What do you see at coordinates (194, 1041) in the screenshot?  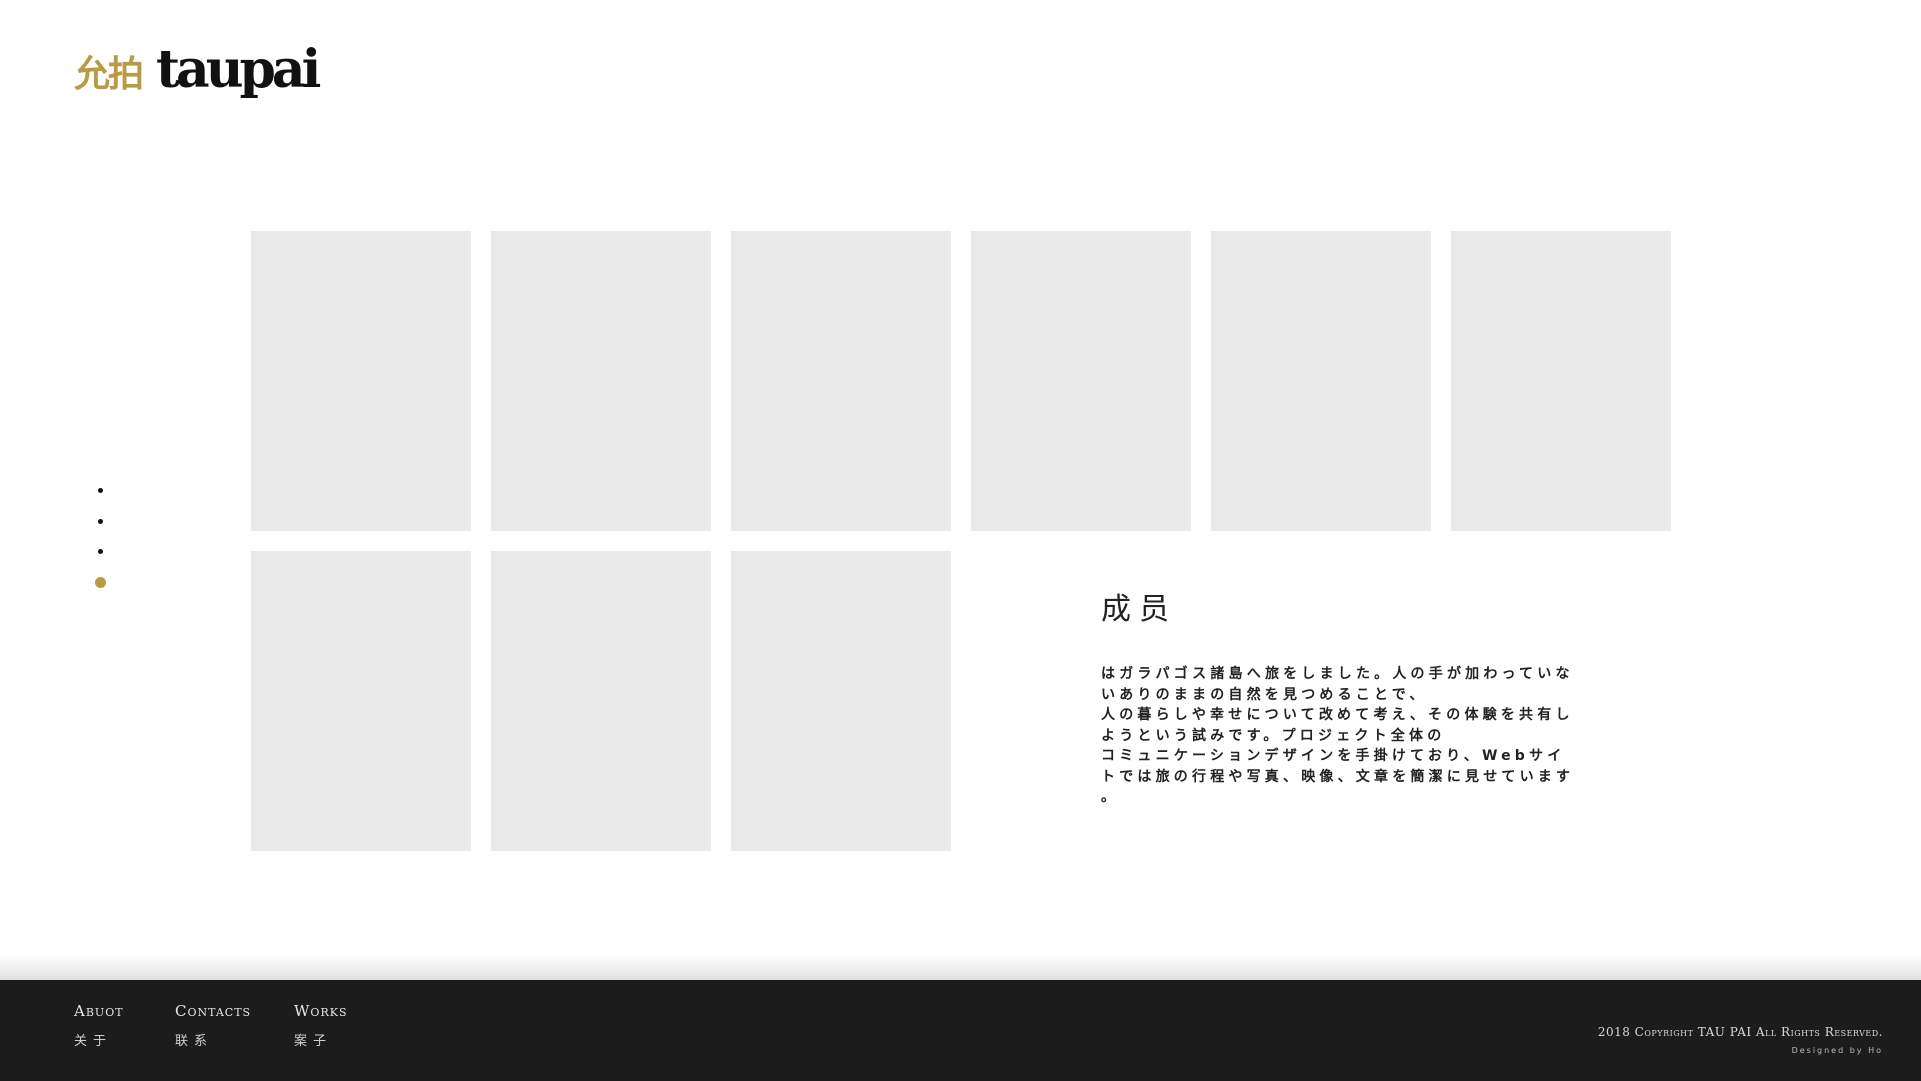 I see `footer-nav-contacts-cn: 联系` at bounding box center [194, 1041].